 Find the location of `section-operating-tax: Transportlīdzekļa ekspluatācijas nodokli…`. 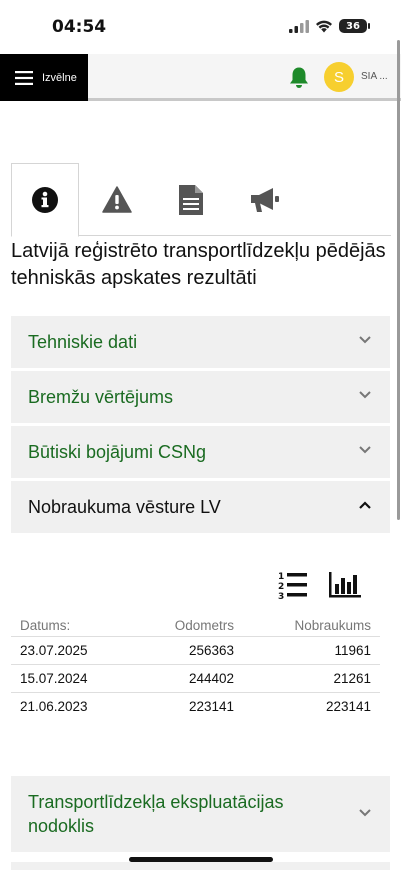

section-operating-tax: Transportlīdzekļa ekspluatācijas nodokli… is located at coordinates (200, 814).